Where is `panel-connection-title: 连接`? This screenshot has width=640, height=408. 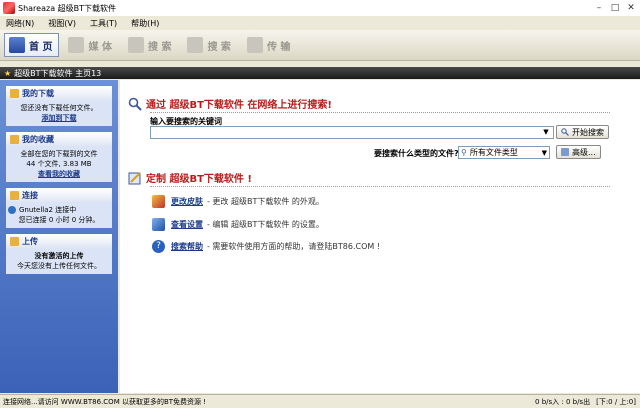
panel-connection-title: 连接 is located at coordinates (30, 195).